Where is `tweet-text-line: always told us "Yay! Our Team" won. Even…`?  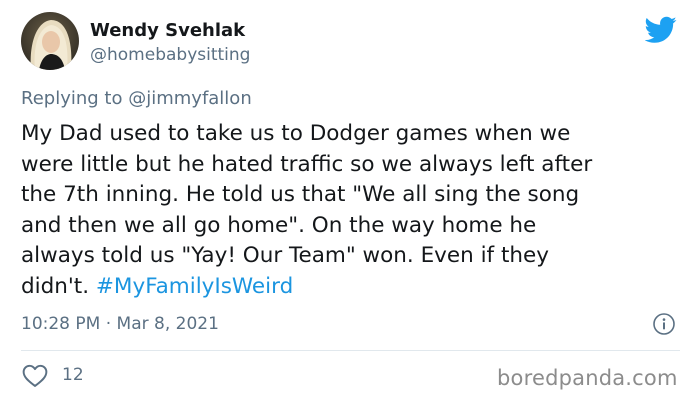 tweet-text-line: always told us "Yay! Our Team" won. Even… is located at coordinates (285, 255).